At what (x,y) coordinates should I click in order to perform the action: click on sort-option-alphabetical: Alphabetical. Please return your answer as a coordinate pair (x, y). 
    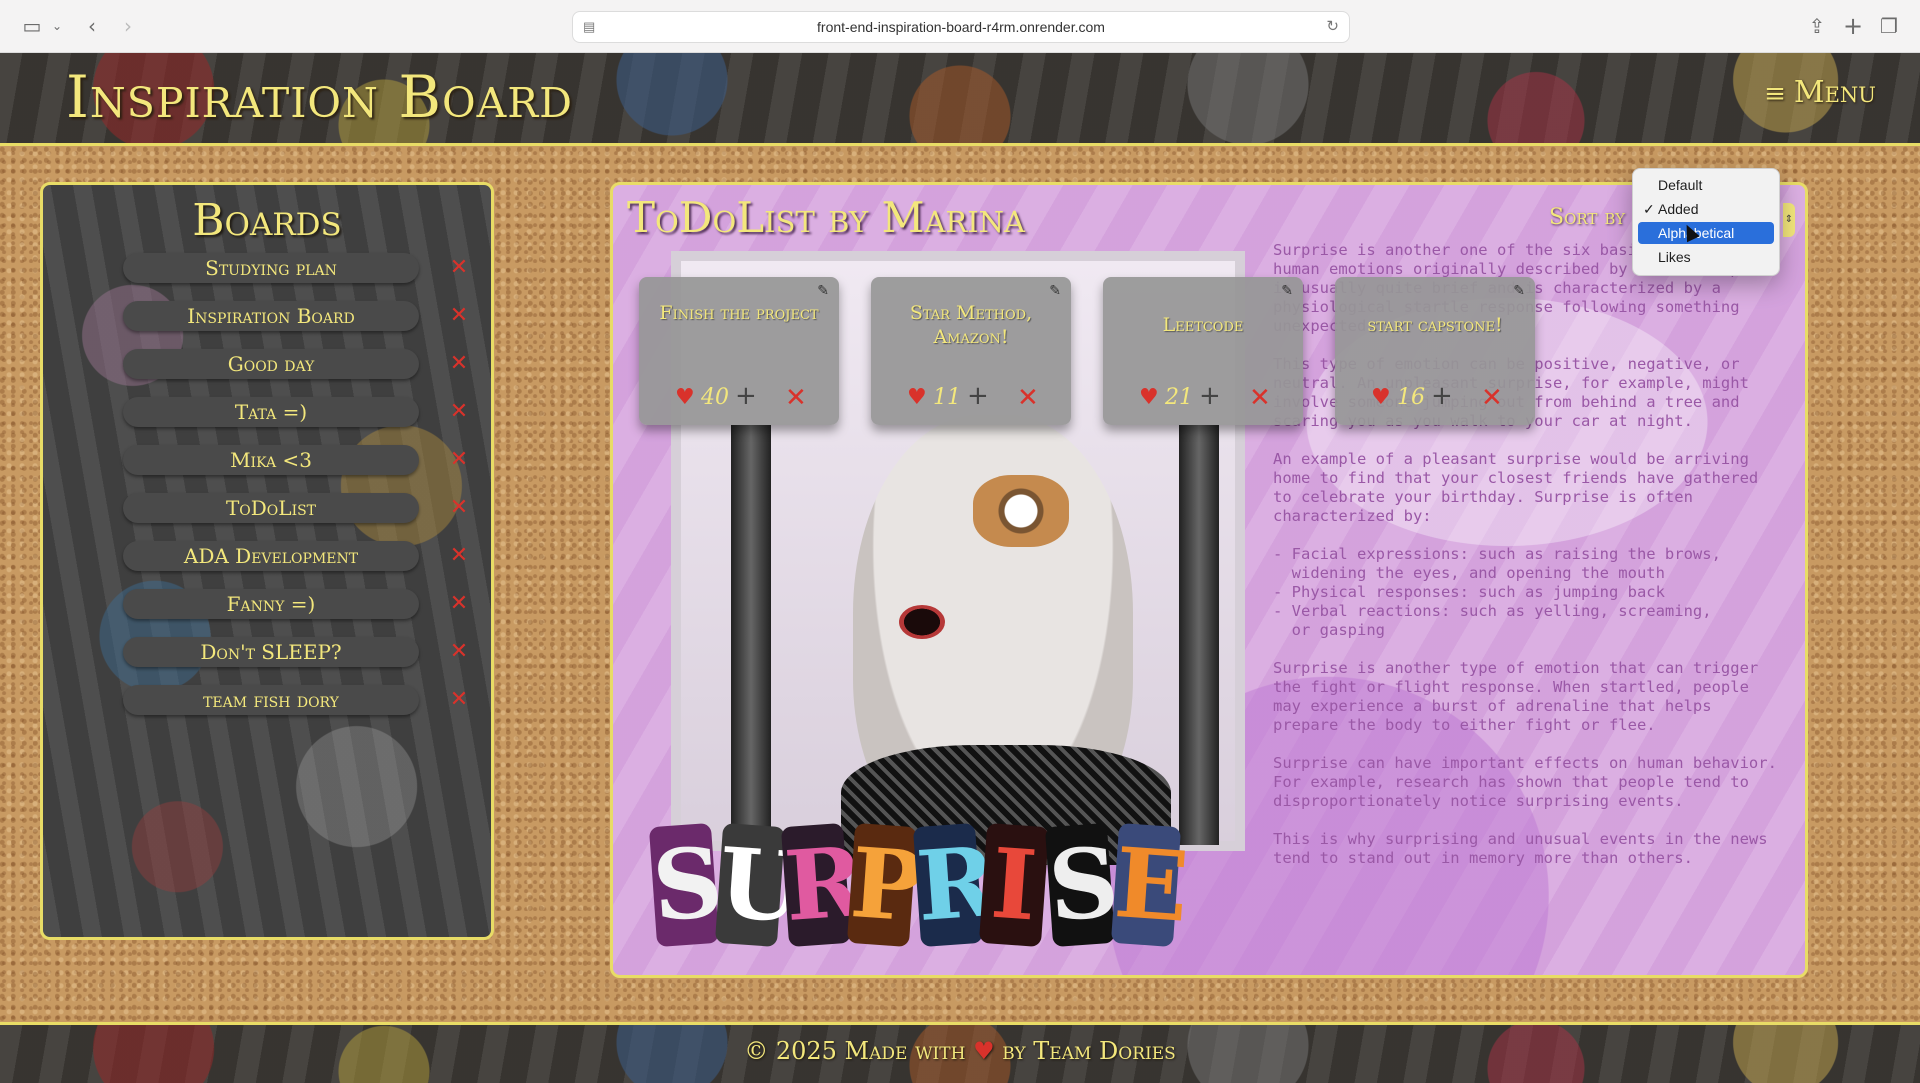
    Looking at the image, I should click on (1706, 233).